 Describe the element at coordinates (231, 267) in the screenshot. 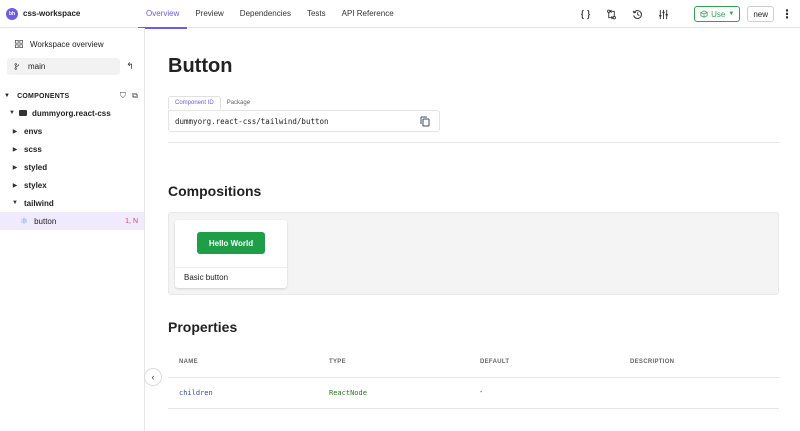

I see `card-divider` at that location.